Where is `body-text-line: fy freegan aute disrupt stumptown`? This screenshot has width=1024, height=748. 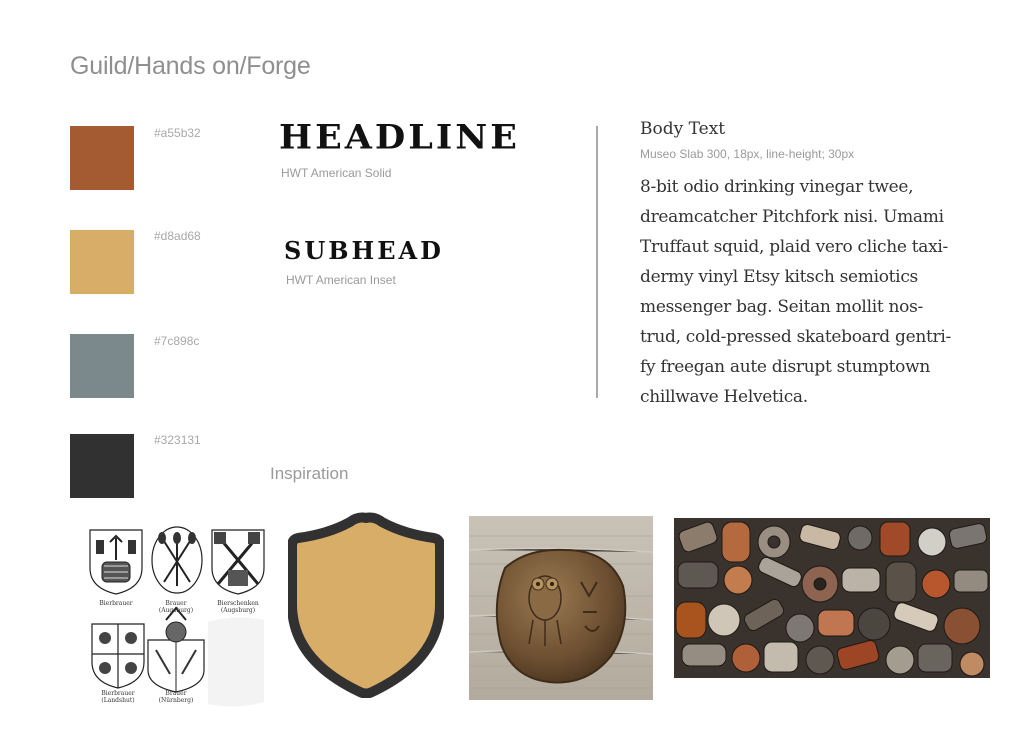
body-text-line: fy freegan aute disrupt stumptown is located at coordinates (785, 367).